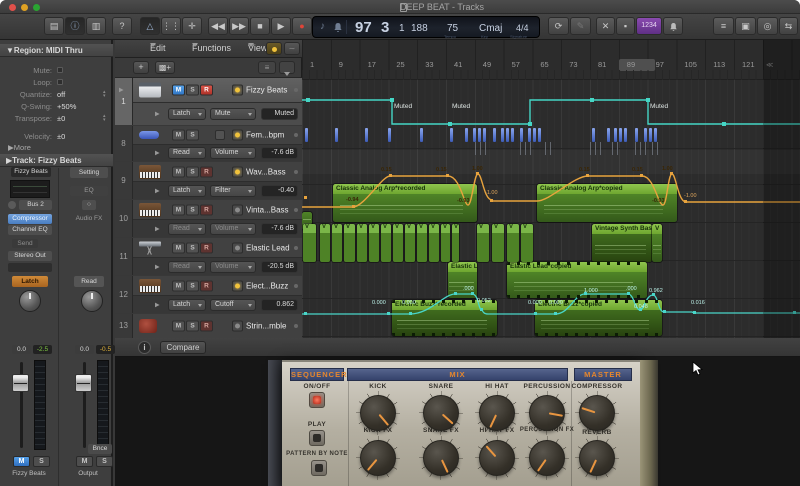 This screenshot has width=800, height=486. What do you see at coordinates (208, 180) in the screenshot?
I see `track-header-9: 9 M S R Wav...Bass ▶ Latch Filter -0.40` at bounding box center [208, 180].